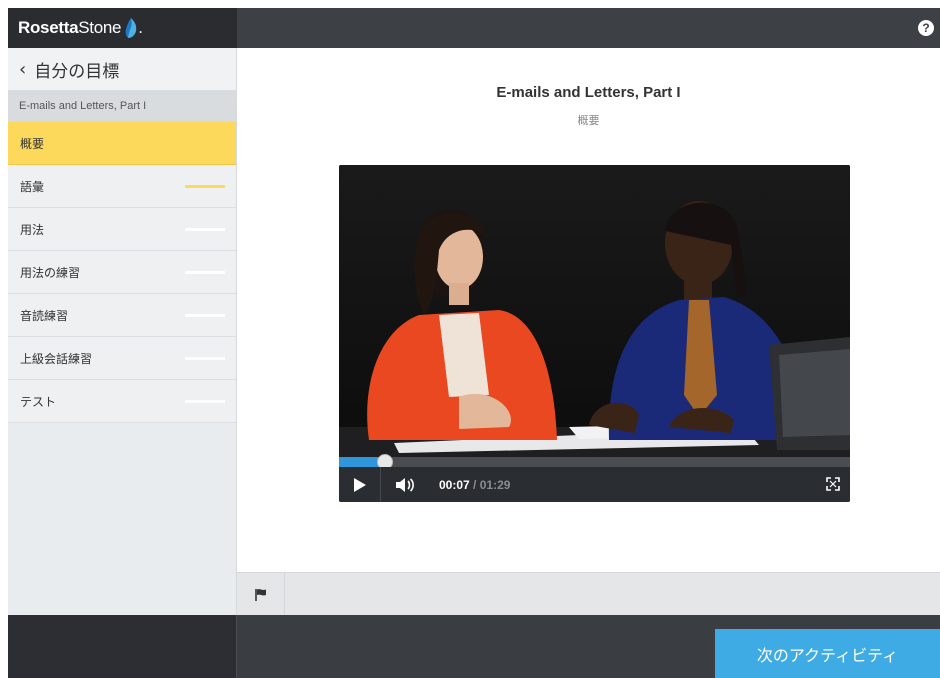 The image size is (940, 678). What do you see at coordinates (588, 92) in the screenshot?
I see `lesson-title: E-mails and Letters, Part I` at bounding box center [588, 92].